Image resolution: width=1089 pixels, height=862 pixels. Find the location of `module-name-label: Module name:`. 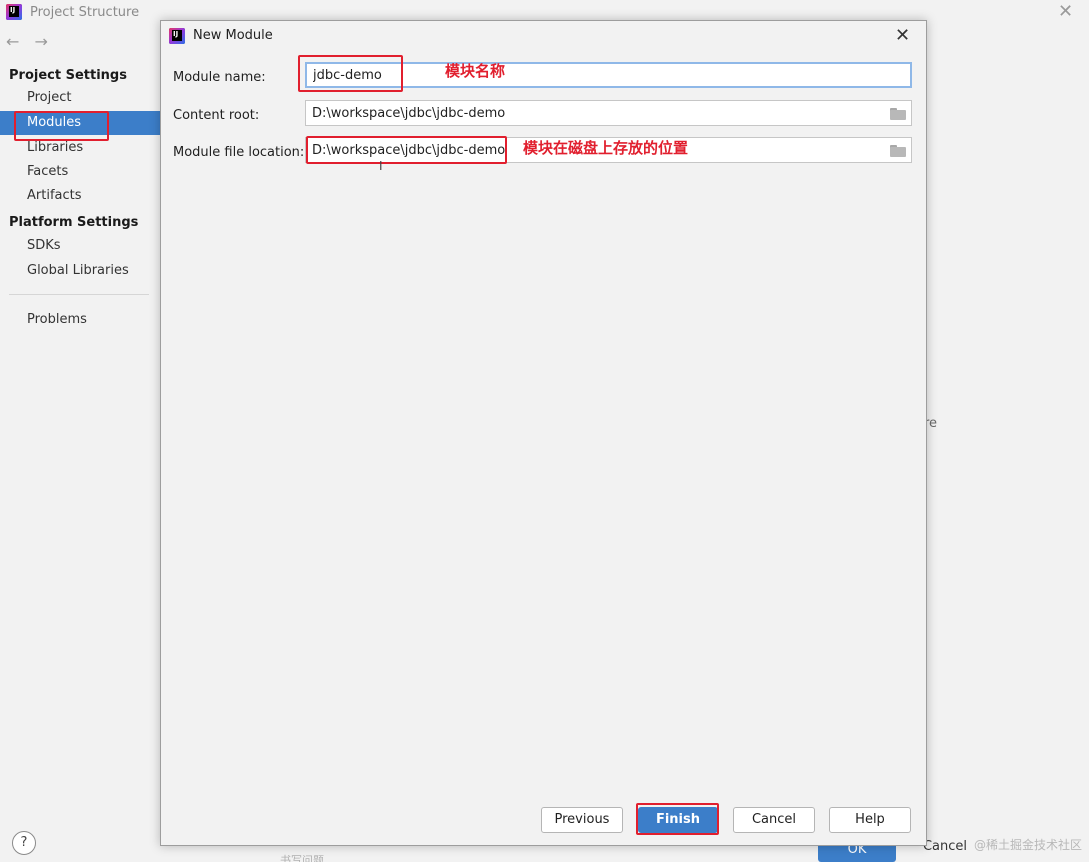

module-name-label: Module name: is located at coordinates (219, 77).